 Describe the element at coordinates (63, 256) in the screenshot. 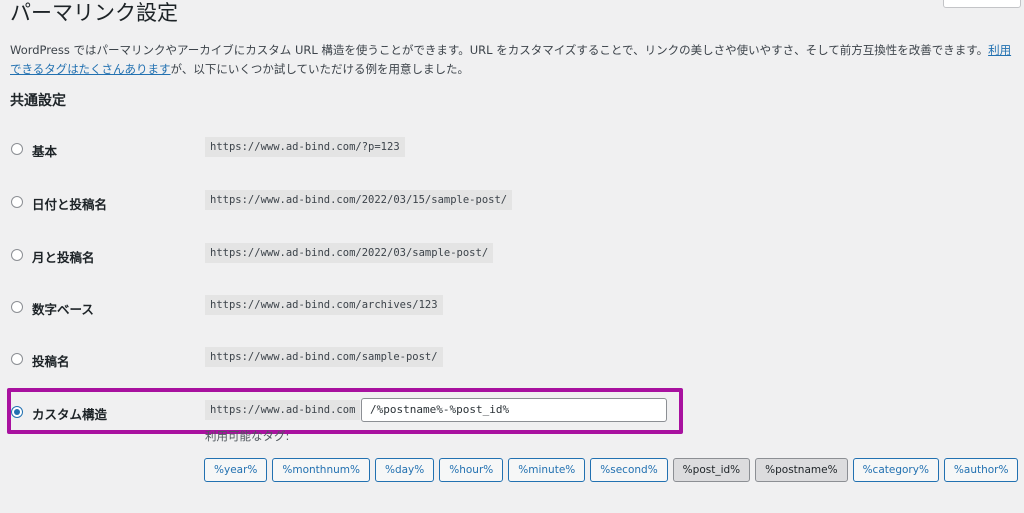

I see `option-label: 月と投稿名` at that location.